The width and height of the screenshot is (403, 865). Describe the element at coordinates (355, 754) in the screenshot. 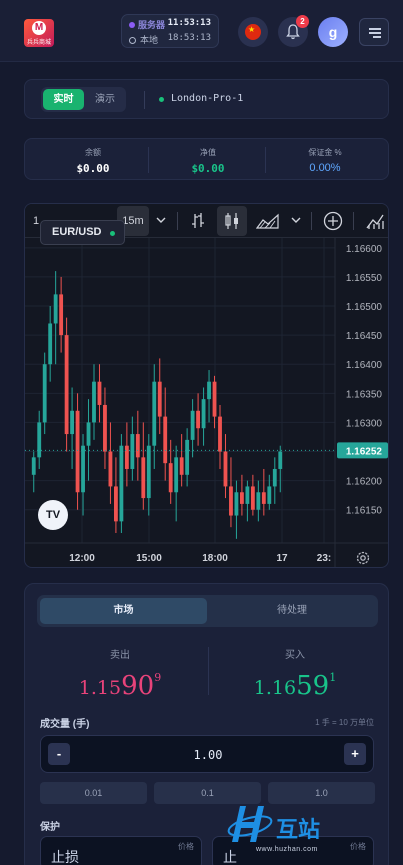

I see `volume-increase-button: +` at that location.